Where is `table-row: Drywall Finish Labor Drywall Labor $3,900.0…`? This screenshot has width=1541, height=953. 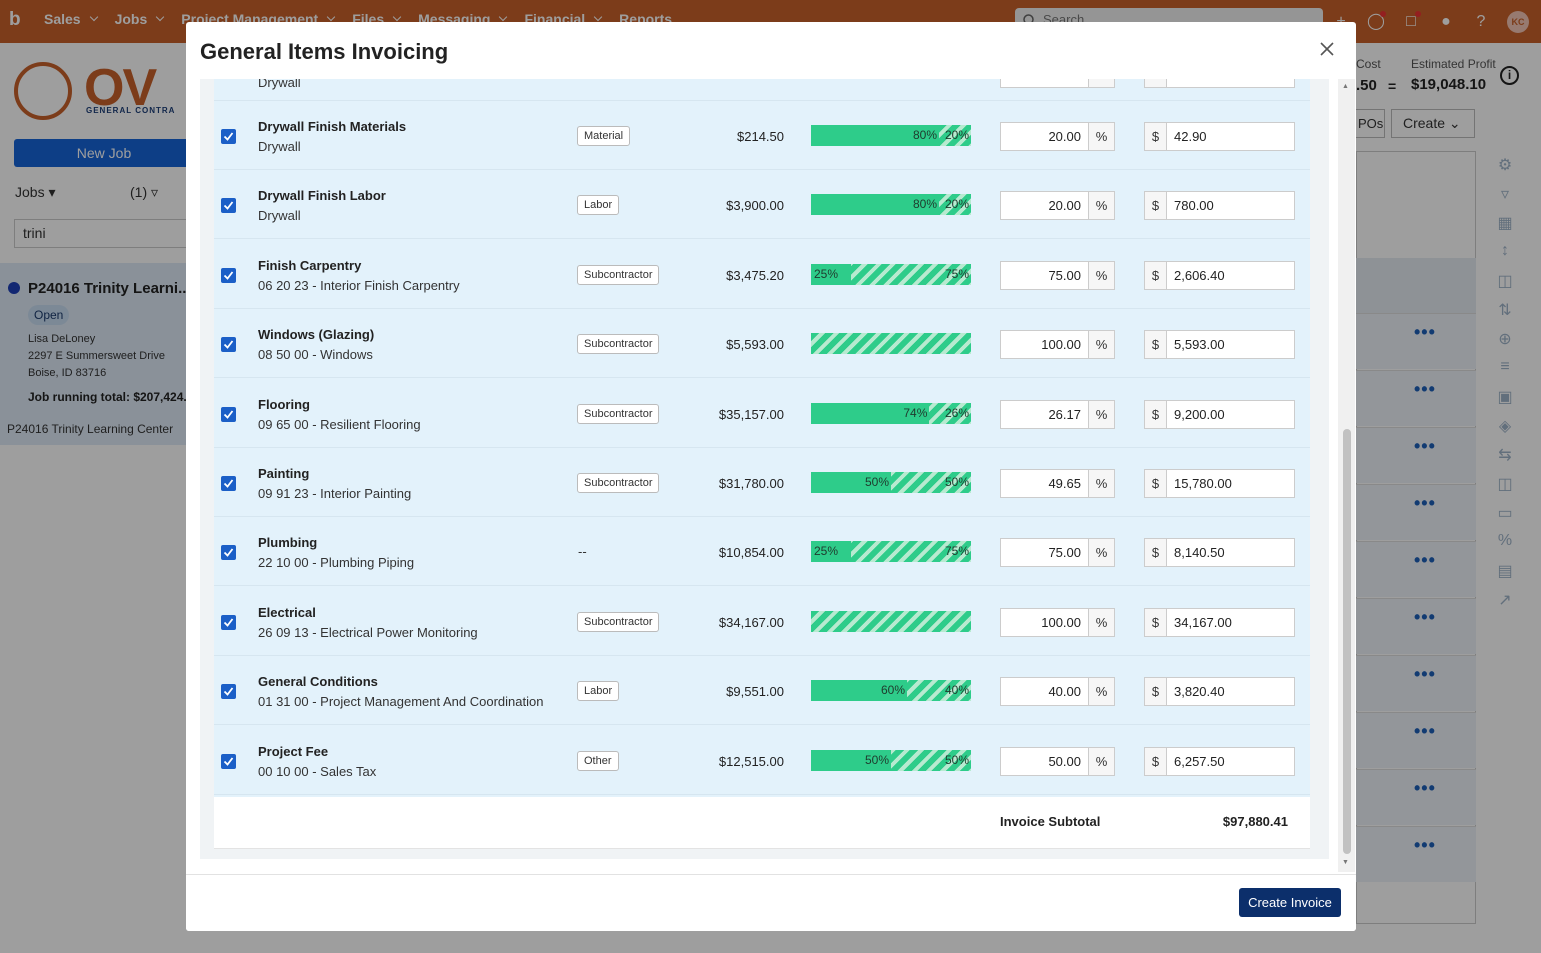 table-row: Drywall Finish Labor Drywall Labor $3,900.0… is located at coordinates (762, 205).